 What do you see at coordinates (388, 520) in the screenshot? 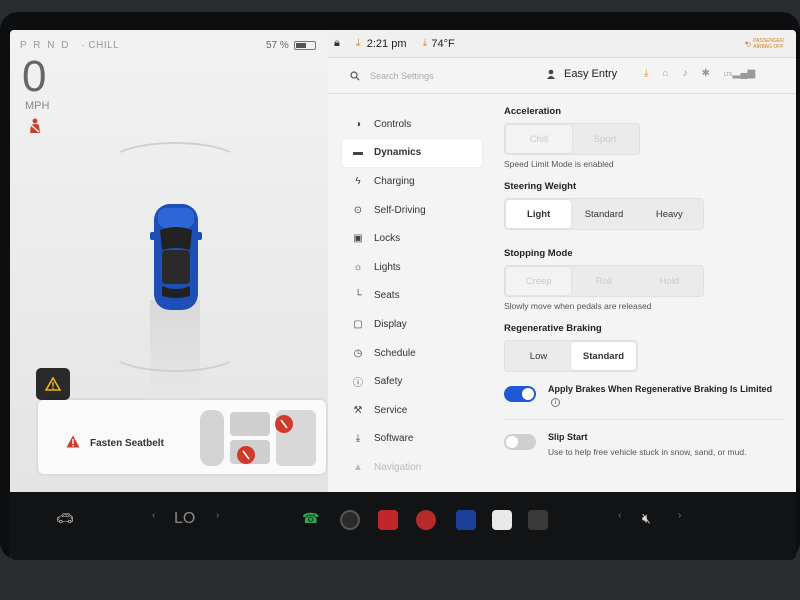
I see `music-icon` at bounding box center [388, 520].